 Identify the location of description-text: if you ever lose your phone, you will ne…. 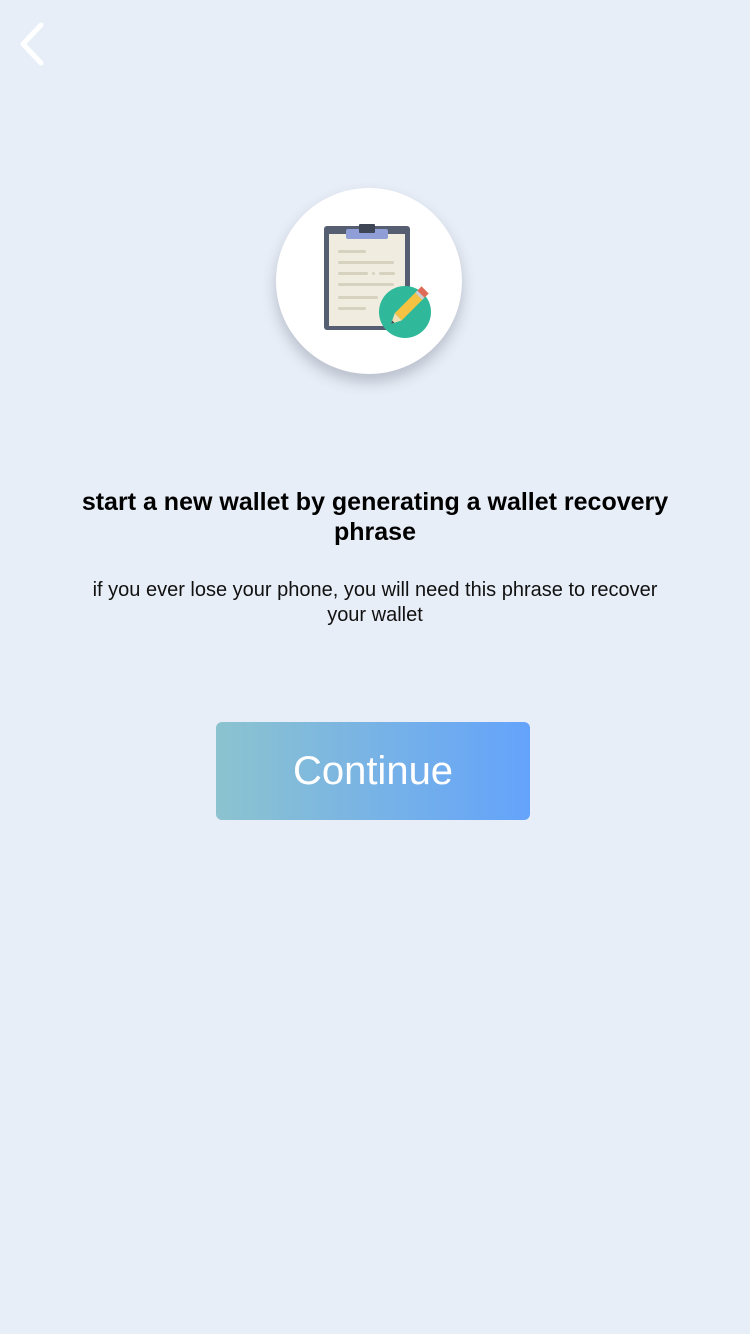
(375, 602).